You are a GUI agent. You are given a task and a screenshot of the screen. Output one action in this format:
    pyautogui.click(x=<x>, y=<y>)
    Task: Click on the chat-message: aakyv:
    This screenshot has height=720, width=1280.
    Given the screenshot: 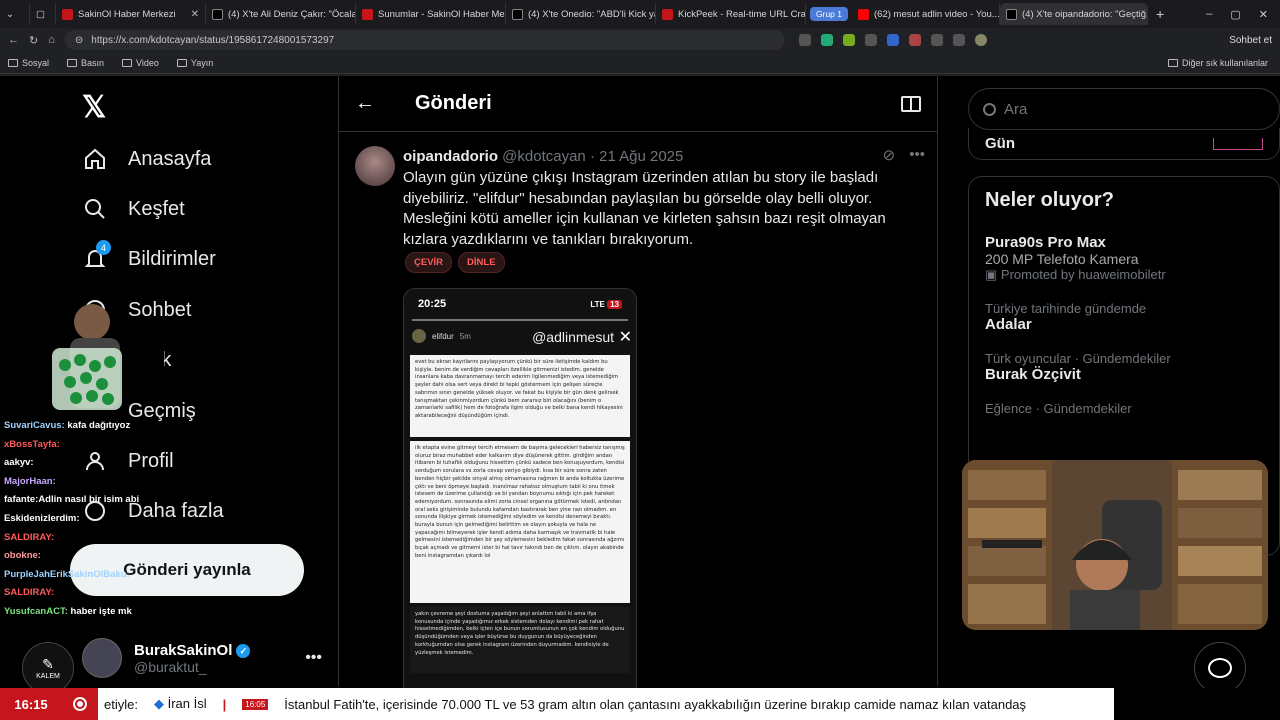 What is the action you would take?
    pyautogui.click(x=84, y=463)
    